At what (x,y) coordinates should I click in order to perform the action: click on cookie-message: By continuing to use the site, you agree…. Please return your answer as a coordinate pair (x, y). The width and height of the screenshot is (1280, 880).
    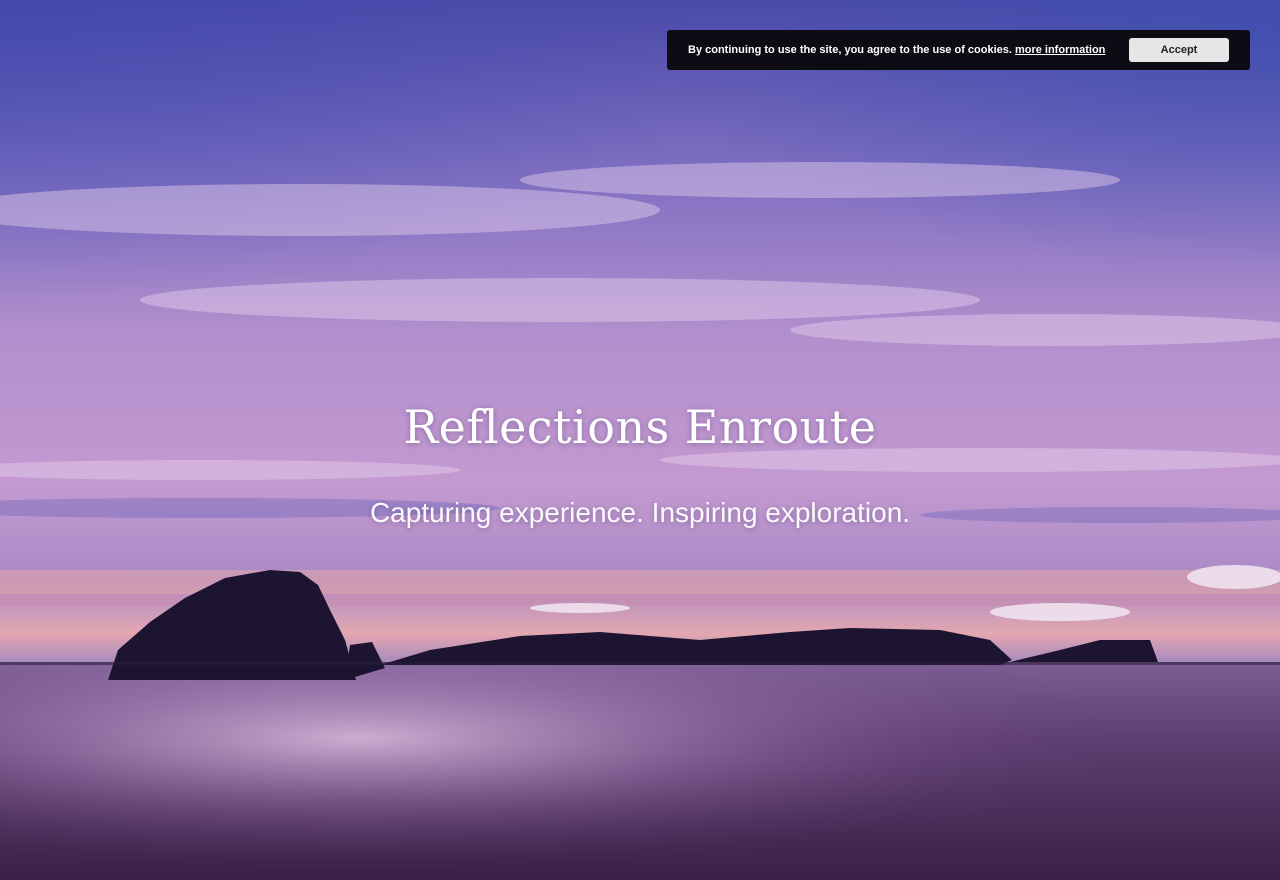
    Looking at the image, I should click on (850, 50).